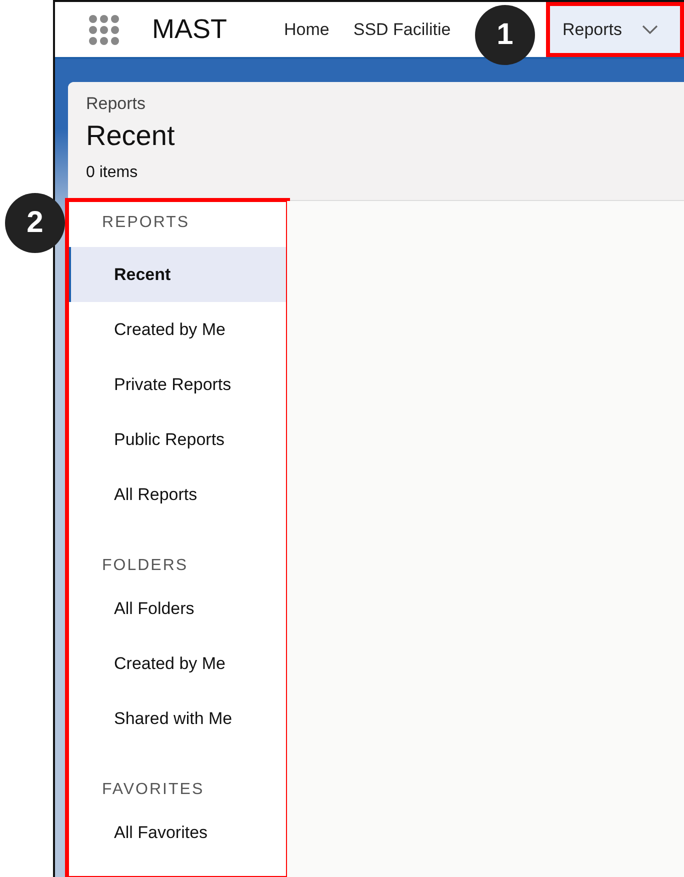 The image size is (684, 877). What do you see at coordinates (177, 494) in the screenshot?
I see `sidebar-item: All Reports` at bounding box center [177, 494].